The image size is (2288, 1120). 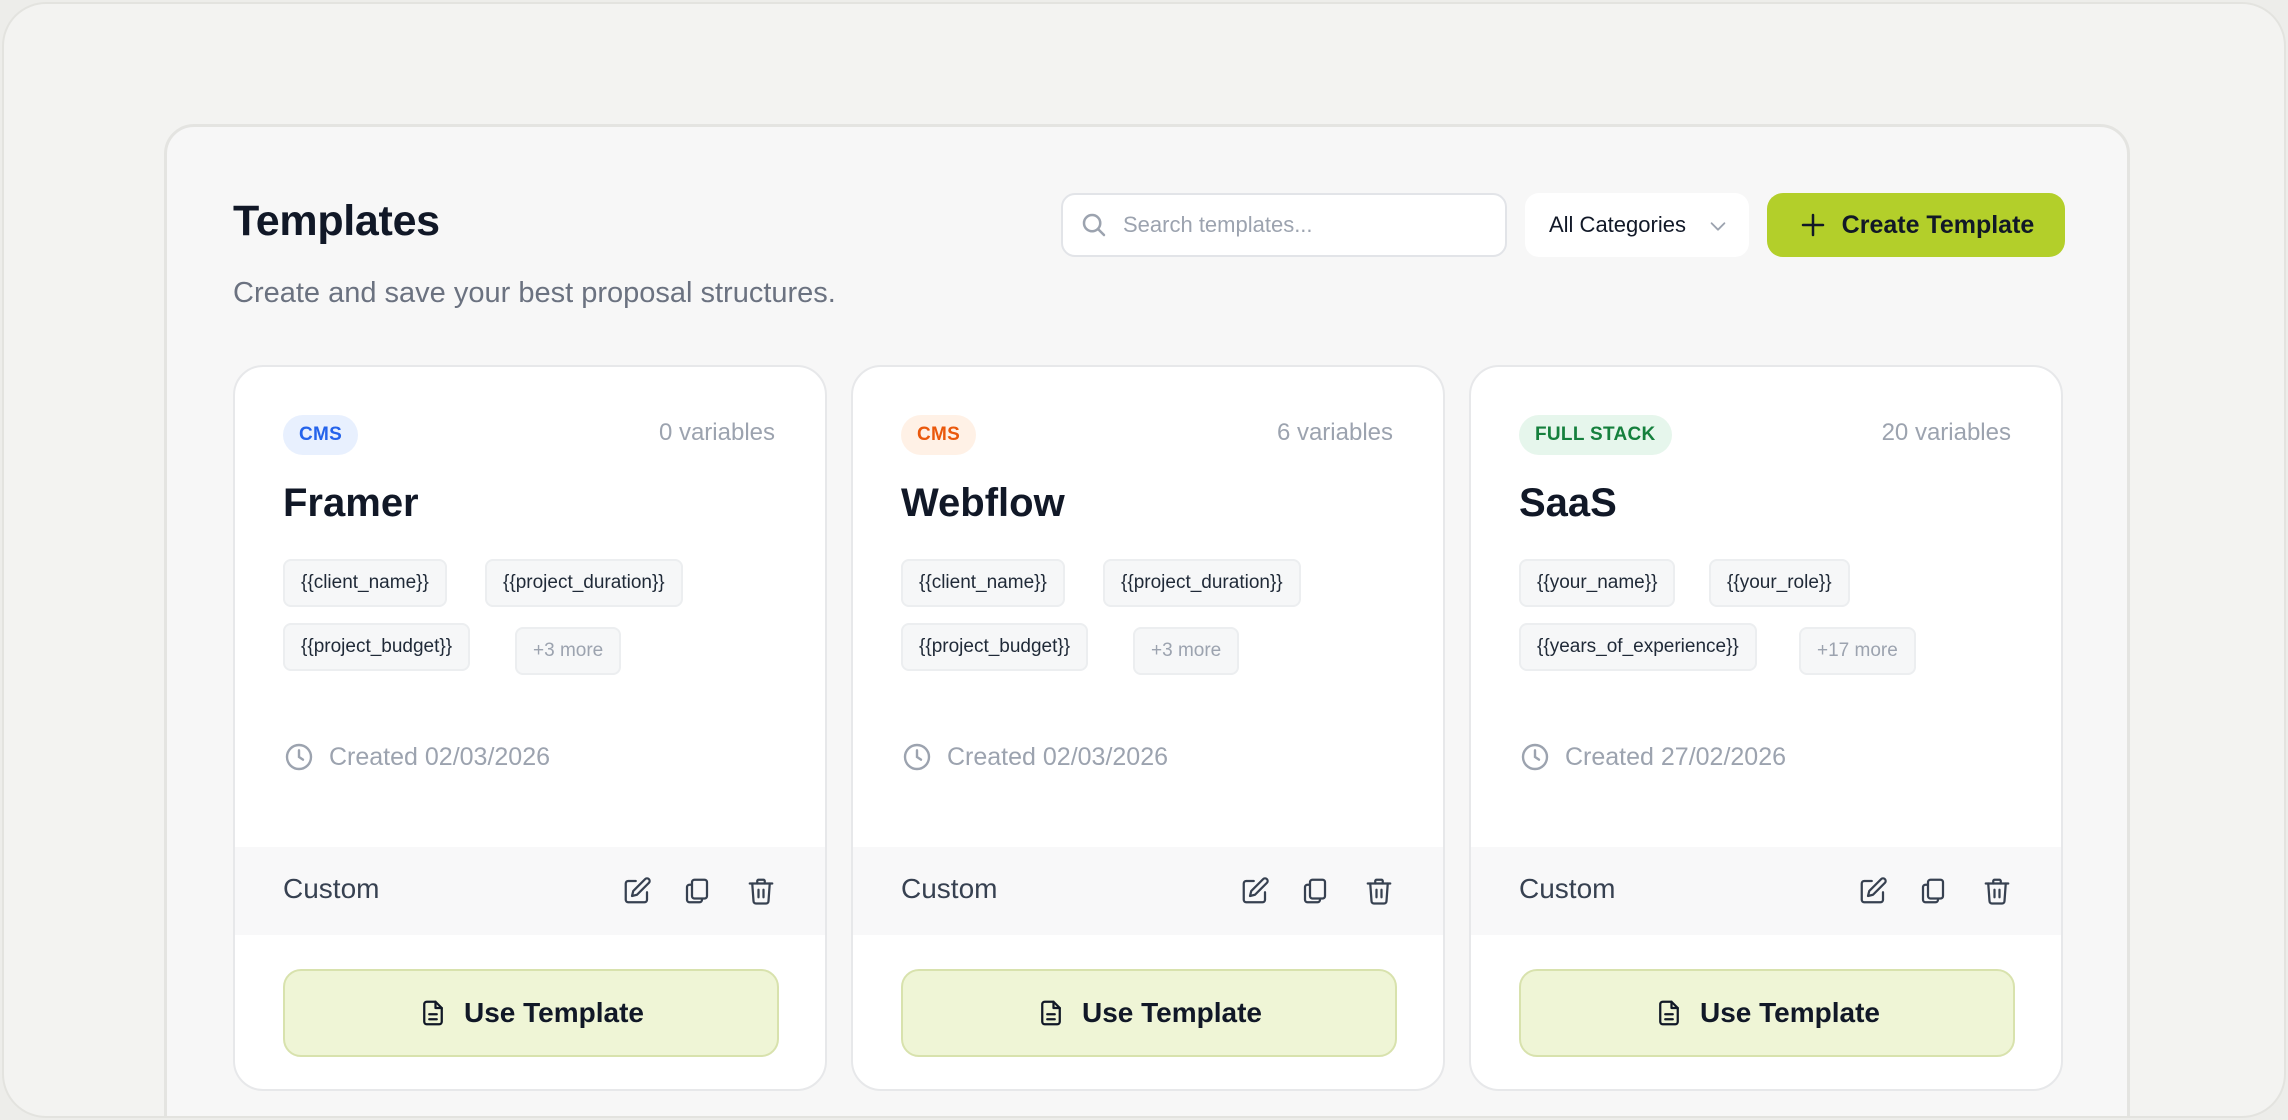 I want to click on template-name: Framer, so click(x=351, y=503).